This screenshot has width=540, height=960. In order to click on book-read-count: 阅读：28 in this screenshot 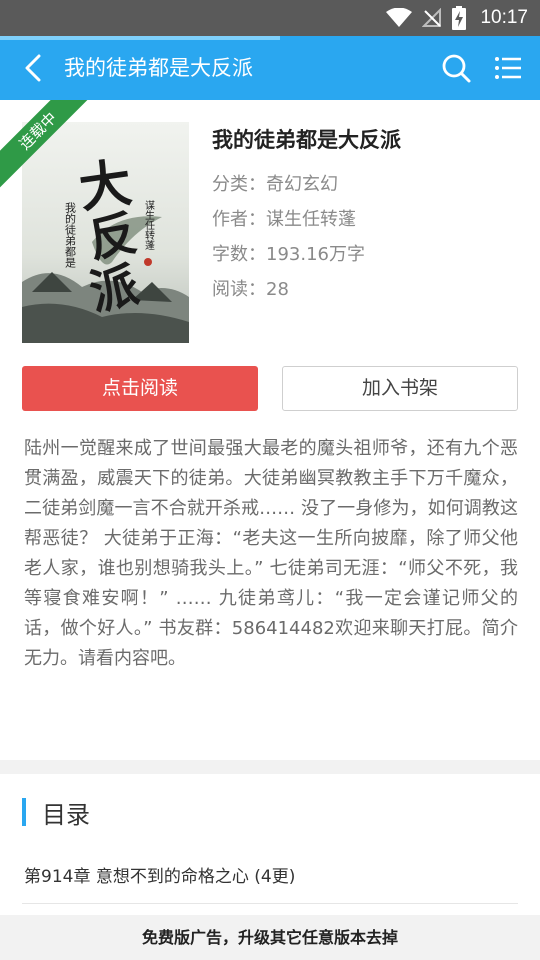, I will do `click(250, 289)`.